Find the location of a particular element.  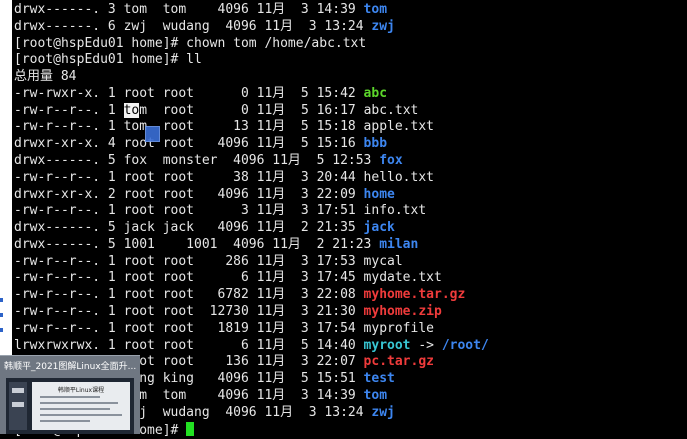

file-name: myhome.zip is located at coordinates (402, 312).